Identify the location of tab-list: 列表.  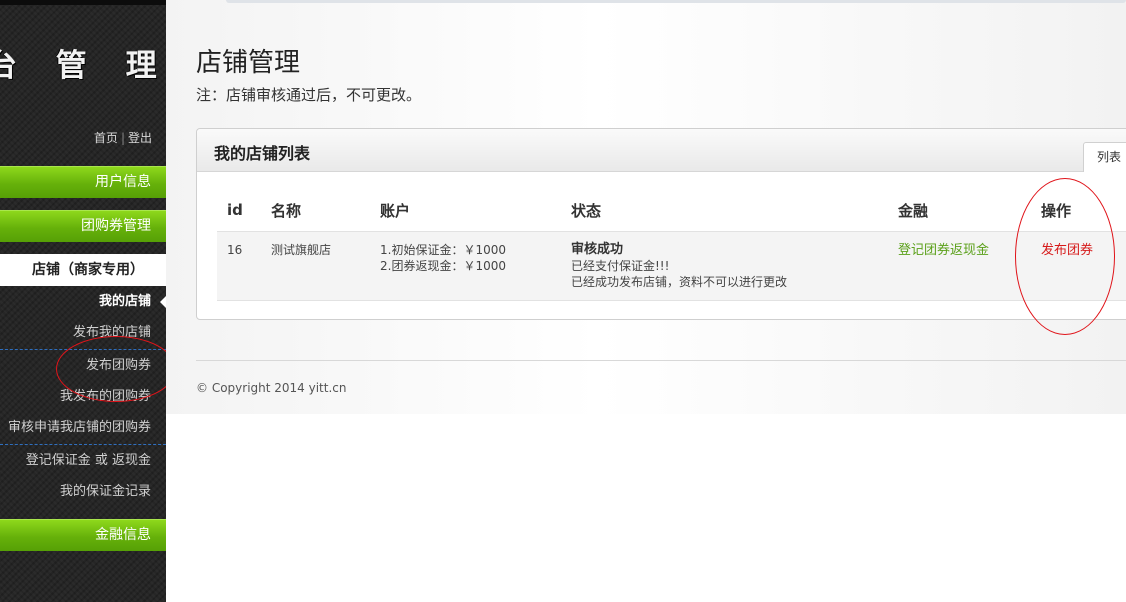
(1104, 157).